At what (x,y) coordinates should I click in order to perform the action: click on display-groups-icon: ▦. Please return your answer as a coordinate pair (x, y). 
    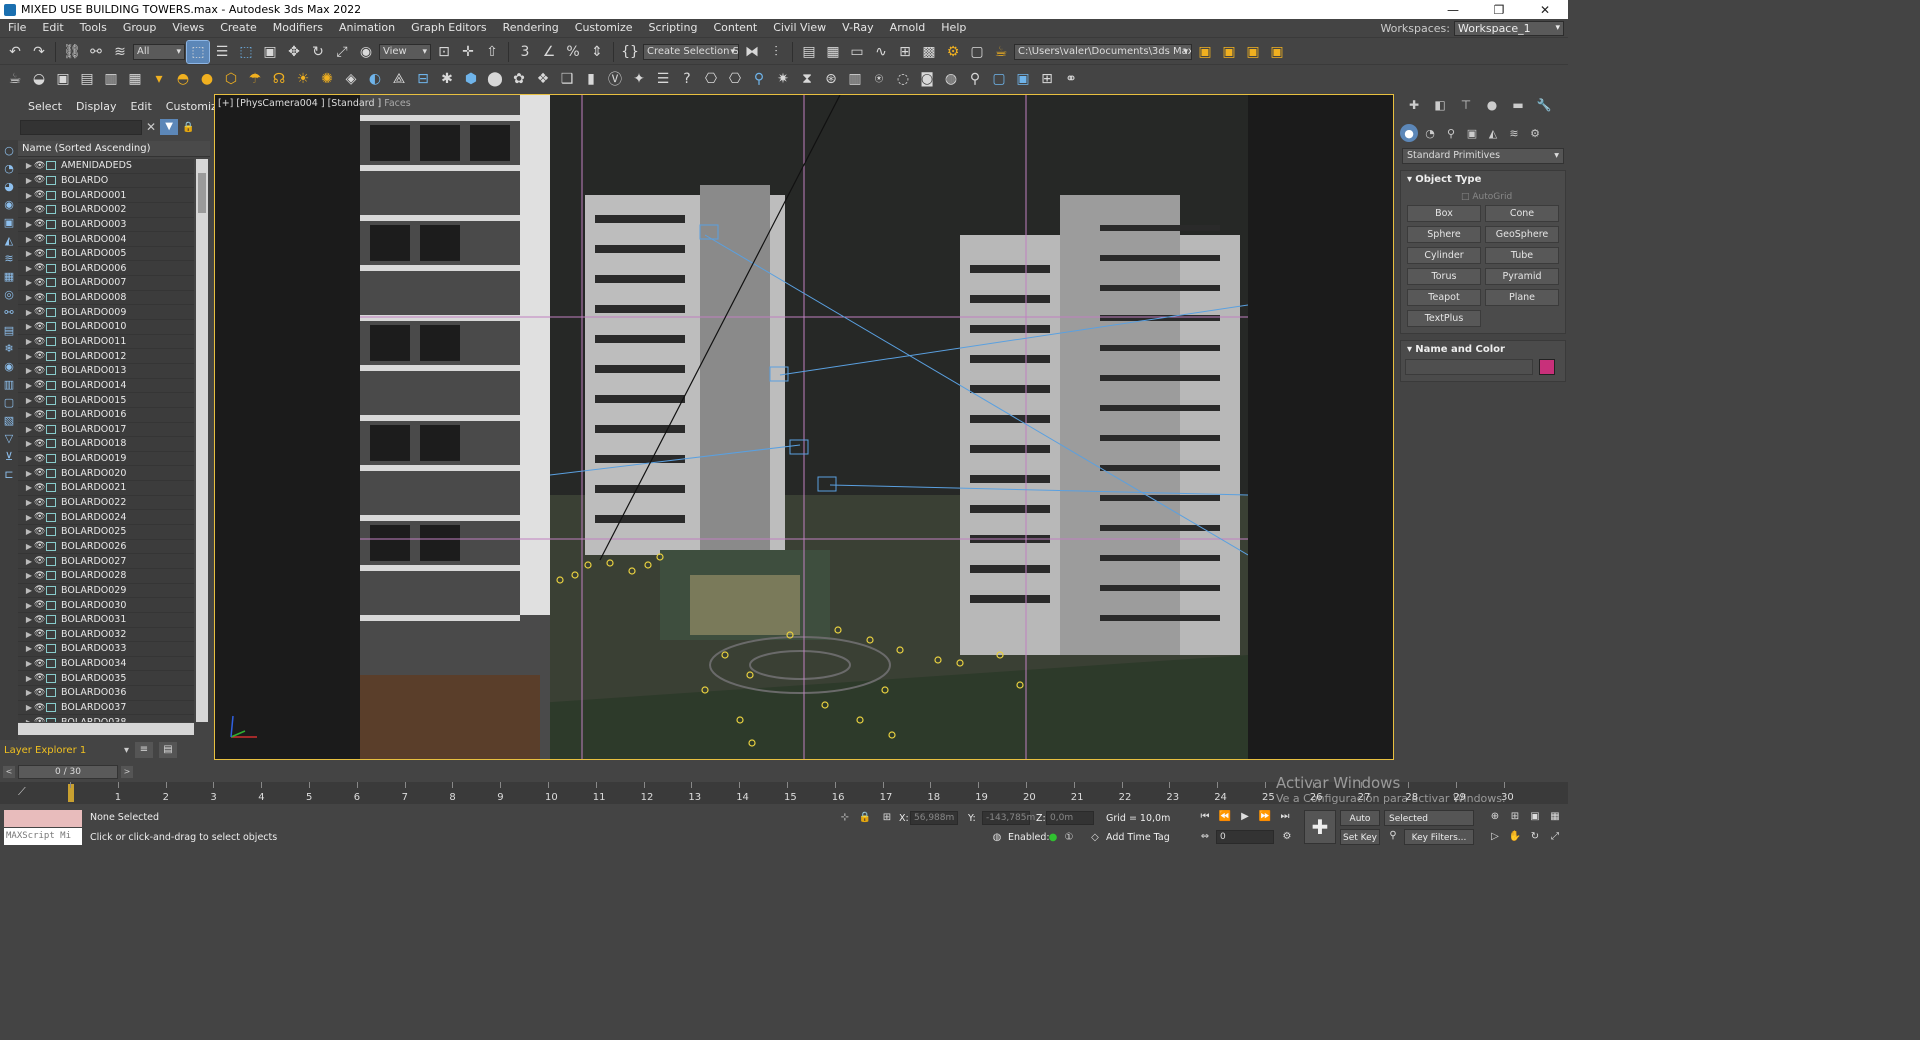
    Looking at the image, I should click on (9, 276).